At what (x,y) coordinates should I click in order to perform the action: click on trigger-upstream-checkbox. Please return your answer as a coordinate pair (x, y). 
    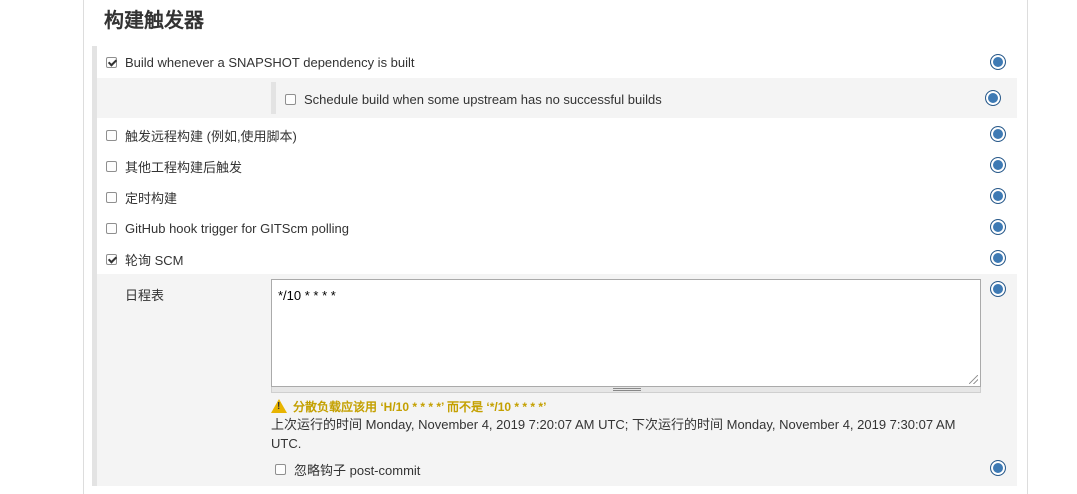
    Looking at the image, I should click on (290, 99).